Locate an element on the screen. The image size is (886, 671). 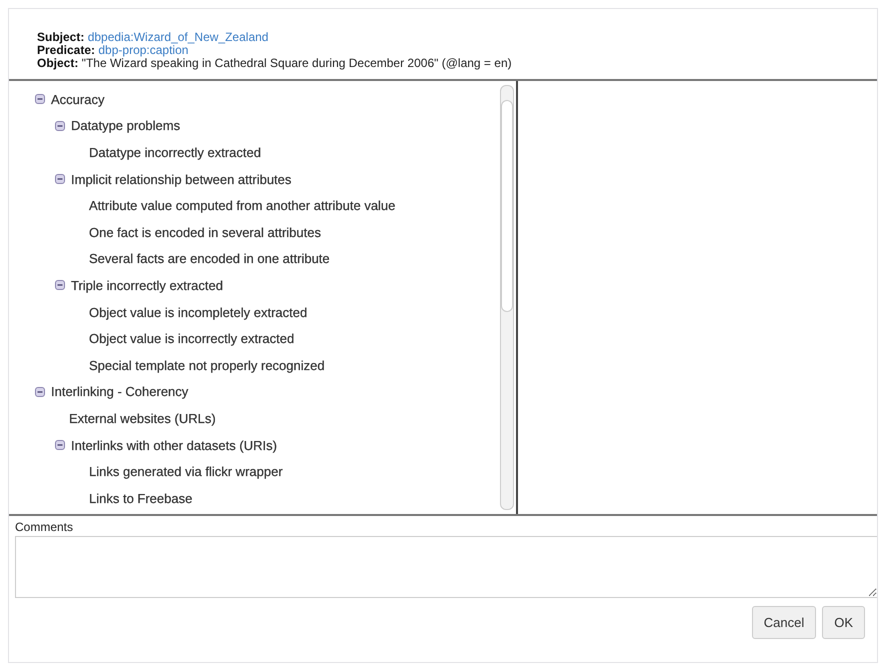
predicate-line: Predicate: dbp-prop:caption is located at coordinates (112, 50).